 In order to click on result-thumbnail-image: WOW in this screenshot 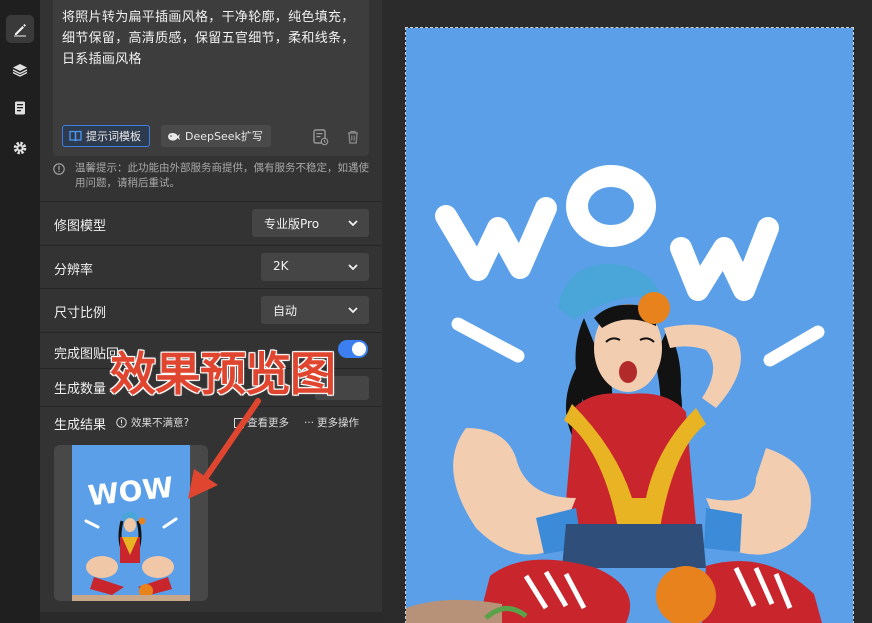, I will do `click(131, 523)`.